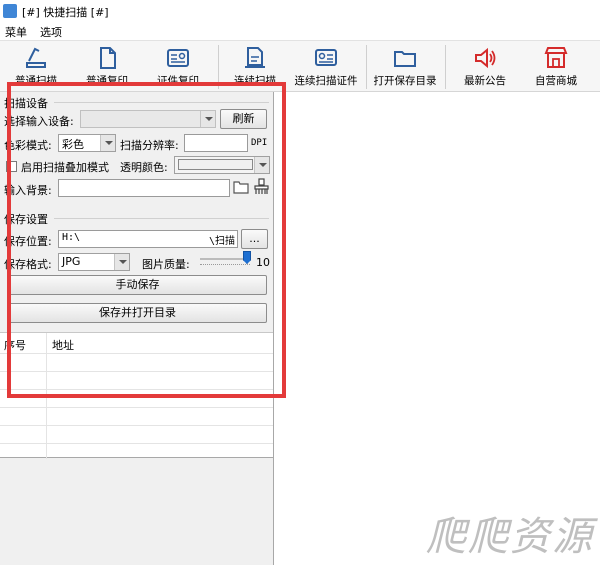  What do you see at coordinates (144, 188) in the screenshot?
I see `background-input` at bounding box center [144, 188].